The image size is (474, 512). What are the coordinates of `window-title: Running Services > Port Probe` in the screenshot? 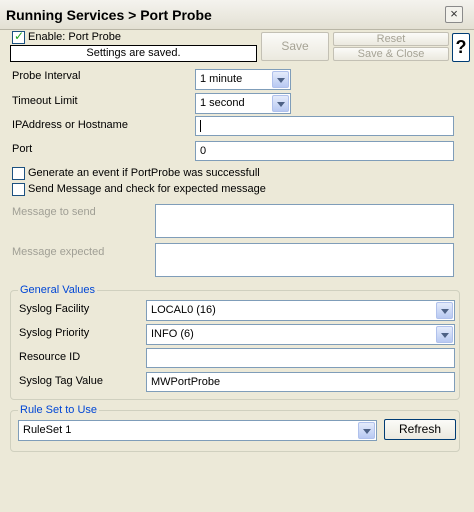 It's located at (109, 15).